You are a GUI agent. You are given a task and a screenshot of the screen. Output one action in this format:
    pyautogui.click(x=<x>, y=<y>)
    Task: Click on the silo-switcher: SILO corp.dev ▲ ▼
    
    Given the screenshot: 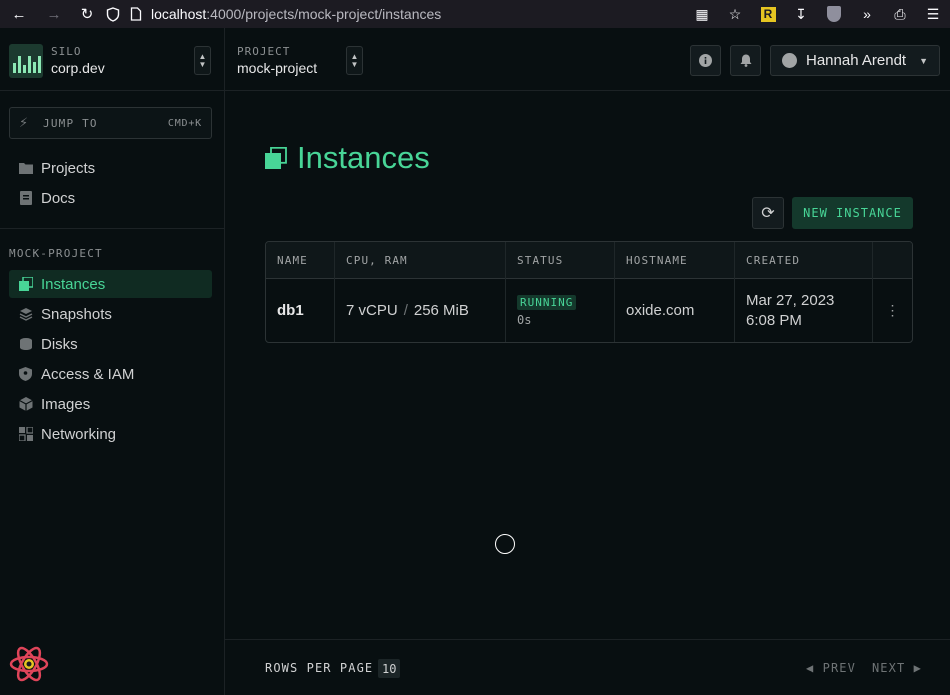 What is the action you would take?
    pyautogui.click(x=112, y=59)
    